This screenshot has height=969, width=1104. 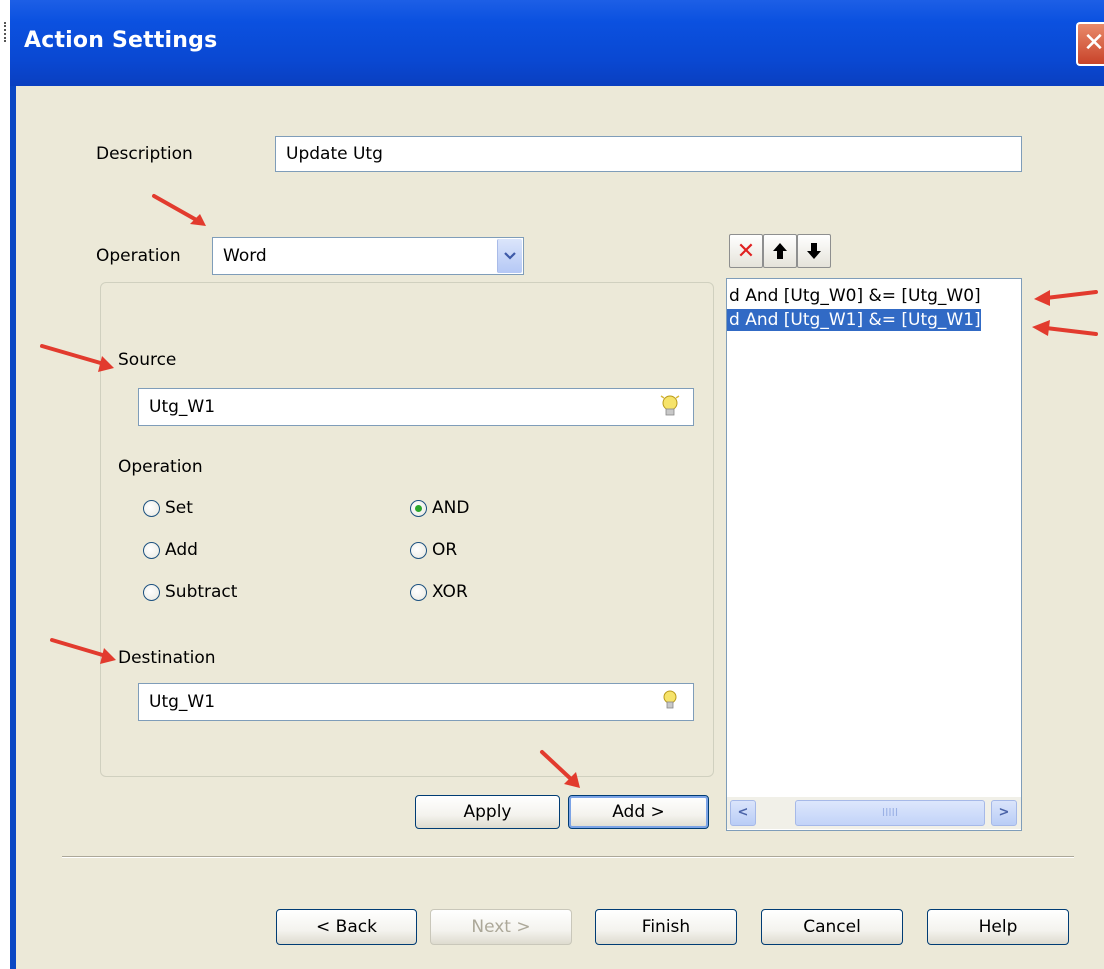 I want to click on scroll-thumb: IIIII, so click(x=890, y=813).